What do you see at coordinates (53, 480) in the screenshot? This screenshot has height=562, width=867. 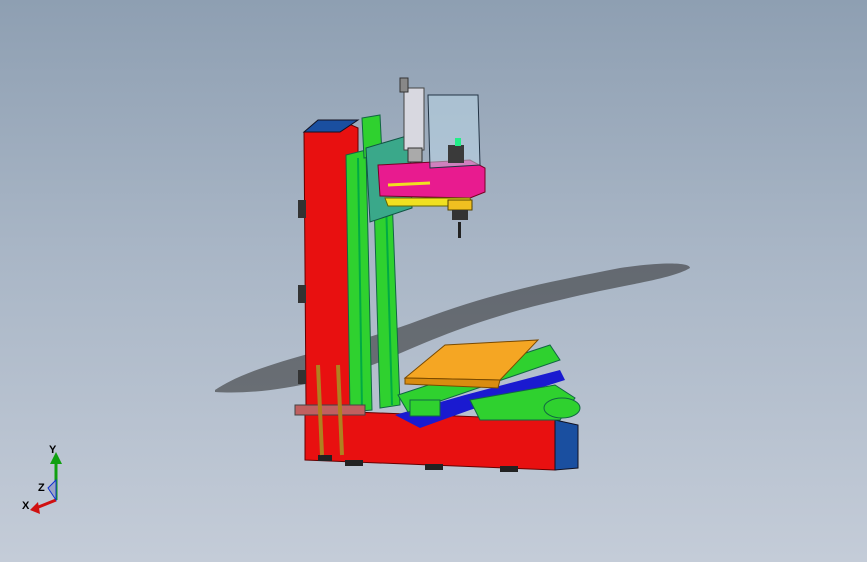 I see `coordinate-triad: Y Z X` at bounding box center [53, 480].